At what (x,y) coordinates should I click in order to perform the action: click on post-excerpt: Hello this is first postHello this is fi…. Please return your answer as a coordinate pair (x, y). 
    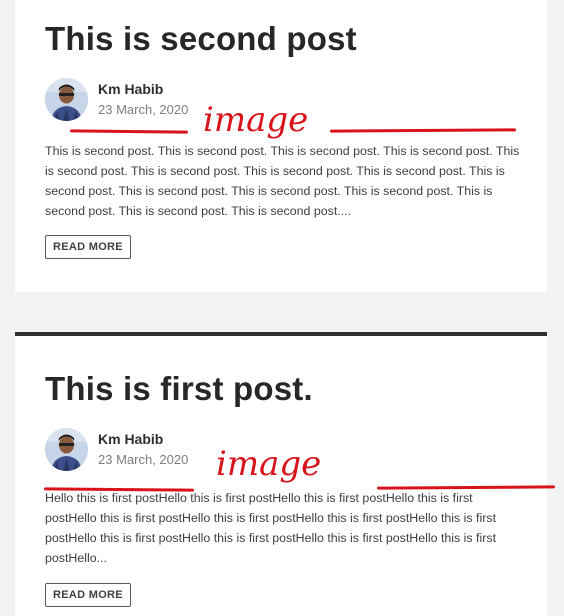
    Looking at the image, I should click on (271, 528).